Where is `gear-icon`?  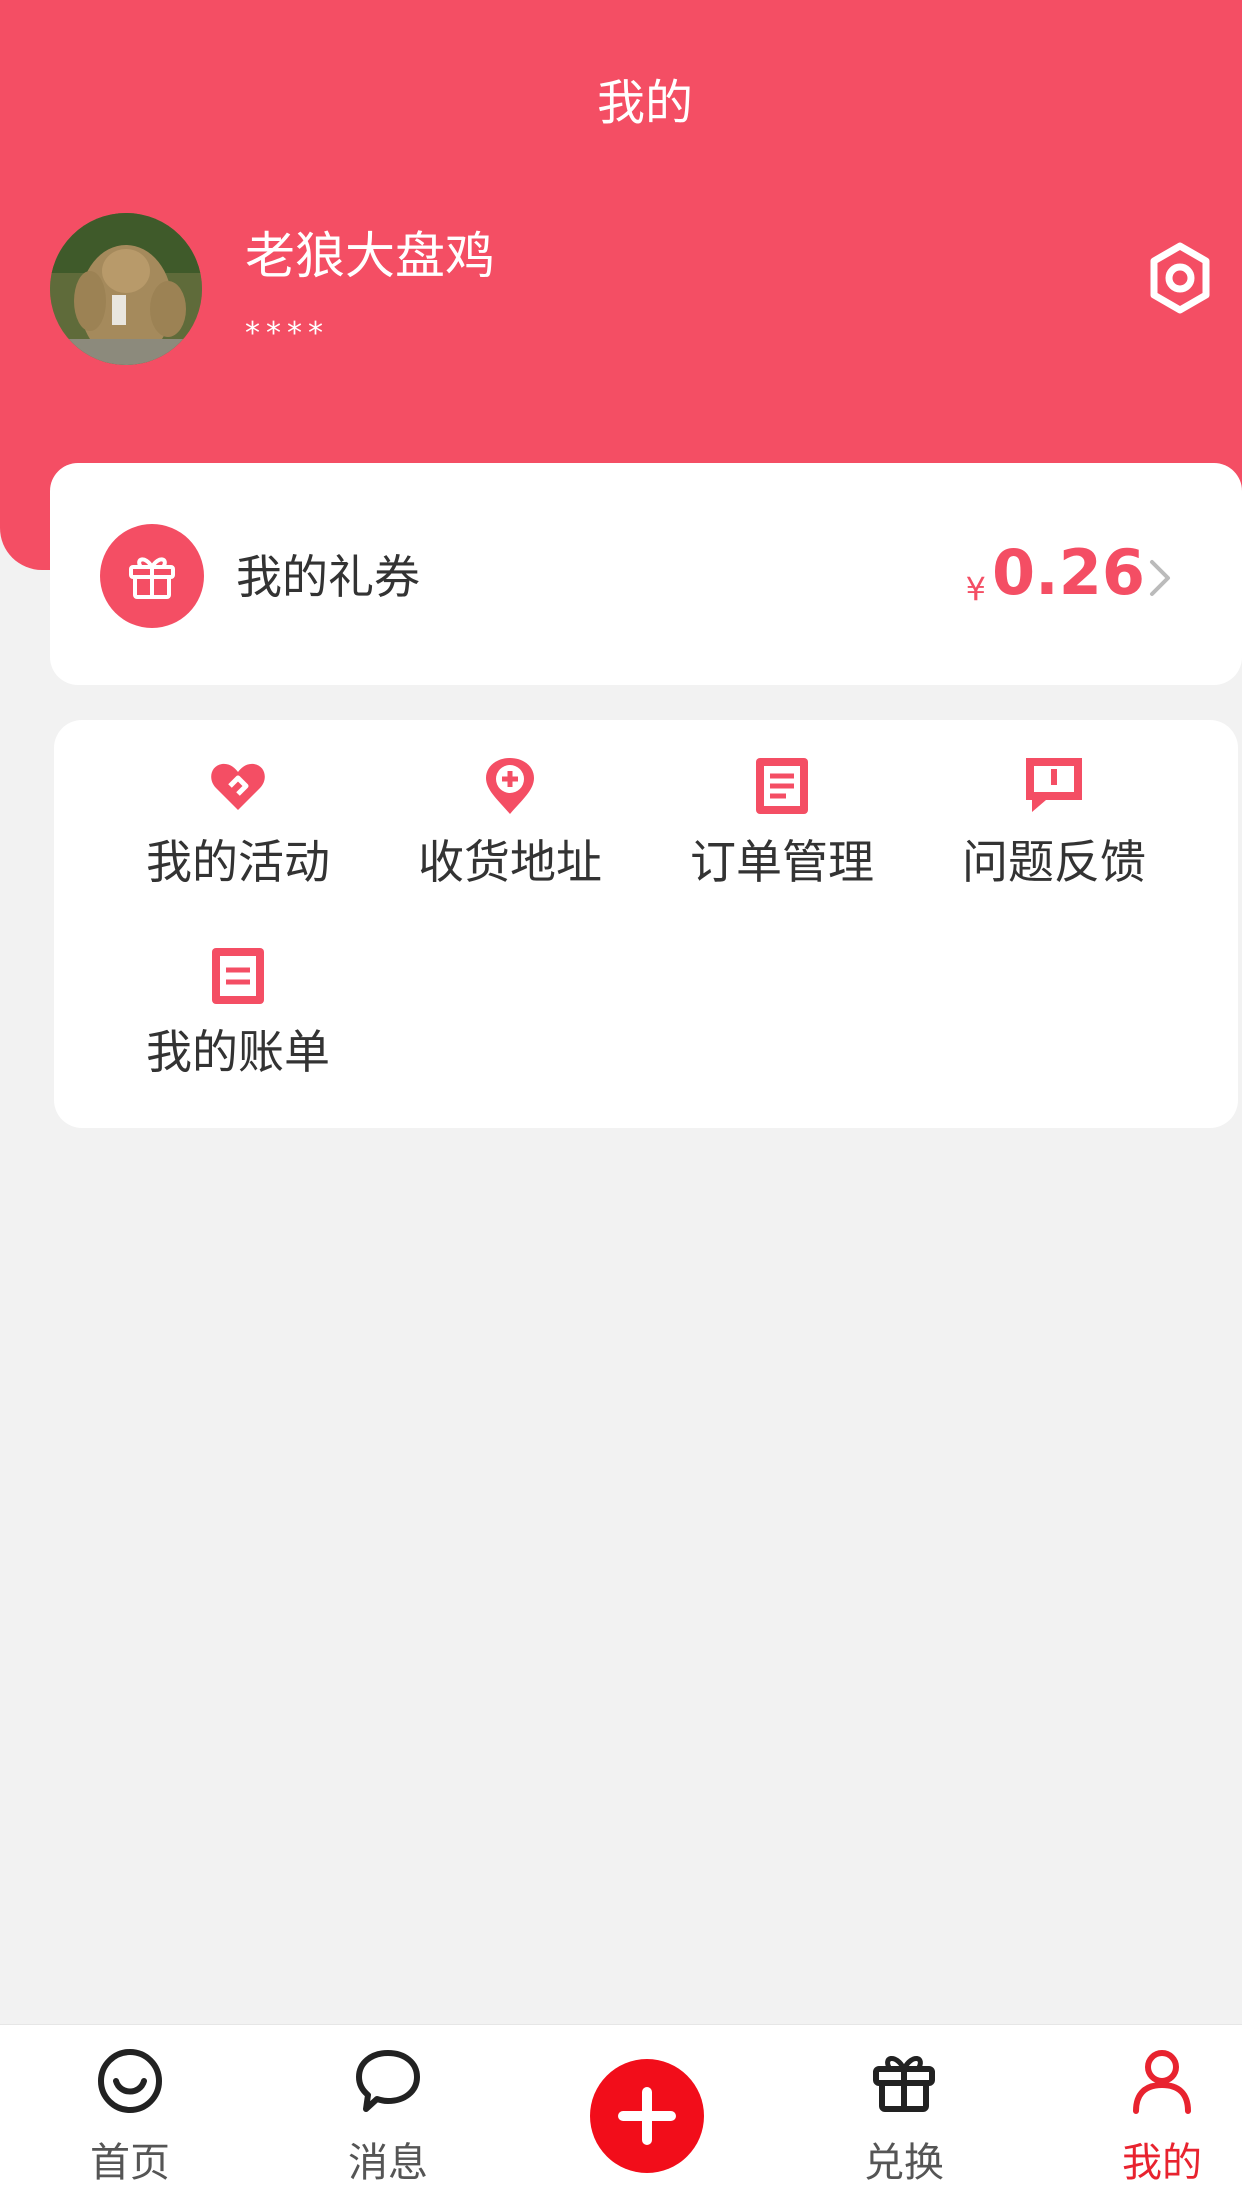
gear-icon is located at coordinates (1180, 278).